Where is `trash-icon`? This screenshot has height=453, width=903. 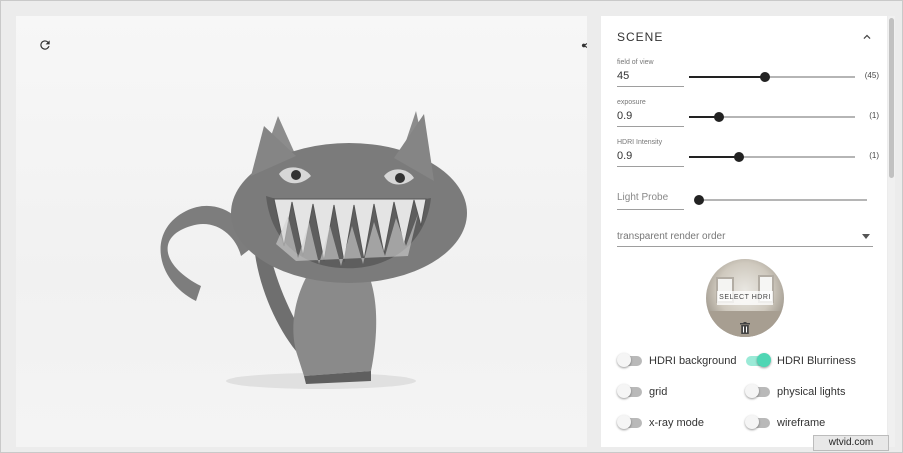 trash-icon is located at coordinates (745, 328).